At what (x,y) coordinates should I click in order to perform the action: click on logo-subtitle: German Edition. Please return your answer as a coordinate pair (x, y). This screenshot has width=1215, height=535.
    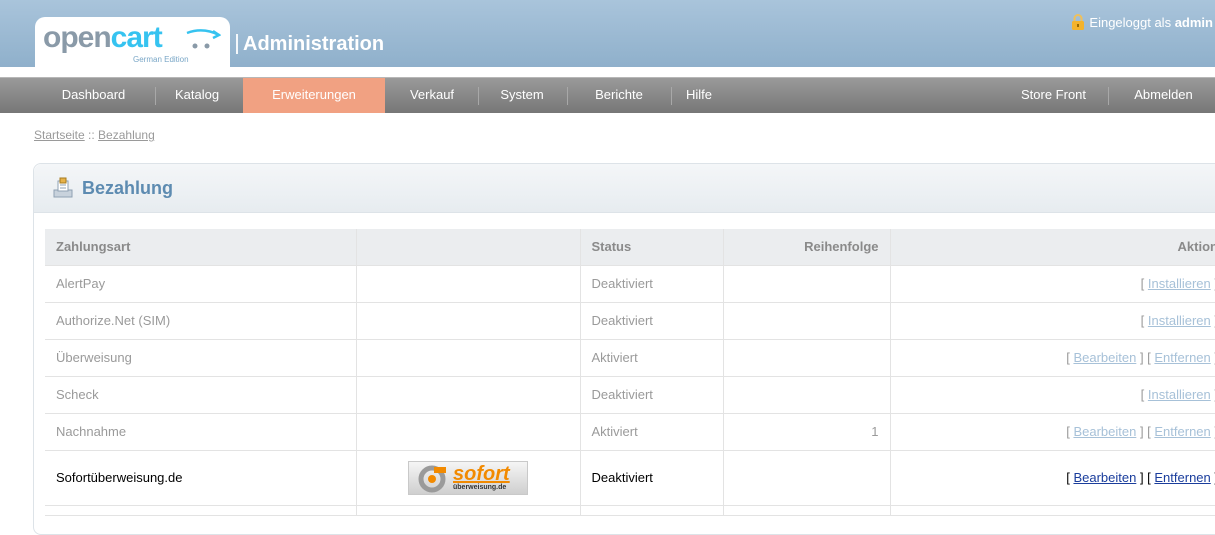
    Looking at the image, I should click on (161, 59).